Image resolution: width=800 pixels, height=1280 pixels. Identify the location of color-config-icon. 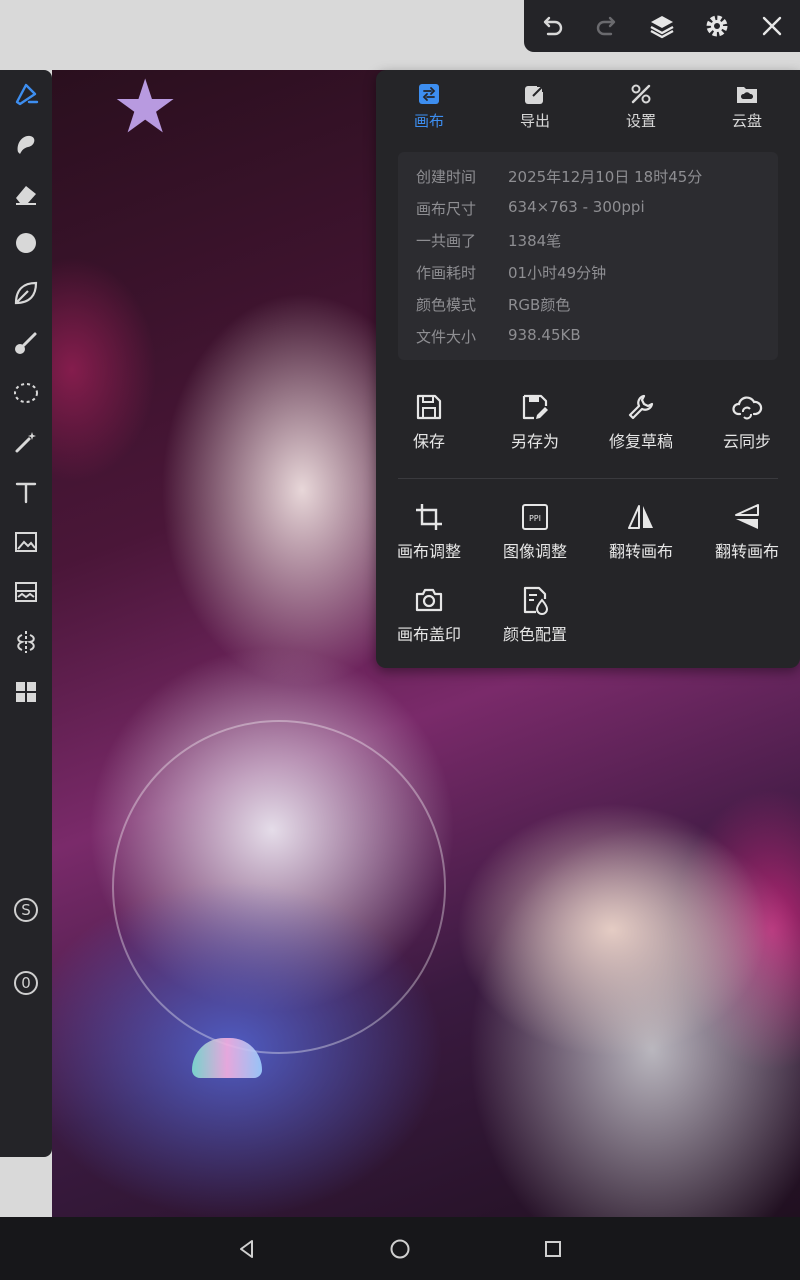
(536, 600).